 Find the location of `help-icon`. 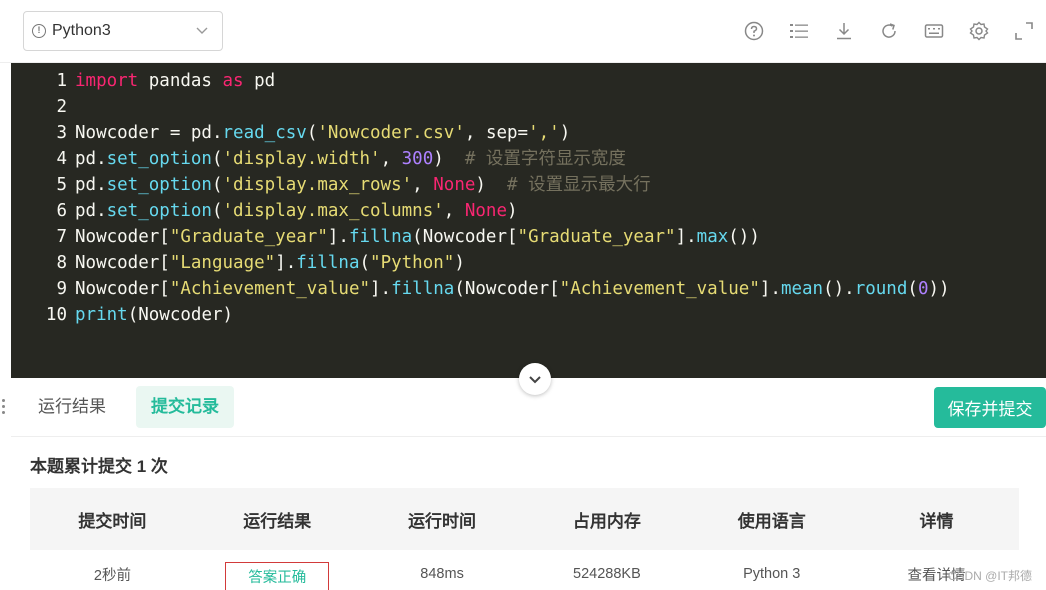

help-icon is located at coordinates (753, 31).